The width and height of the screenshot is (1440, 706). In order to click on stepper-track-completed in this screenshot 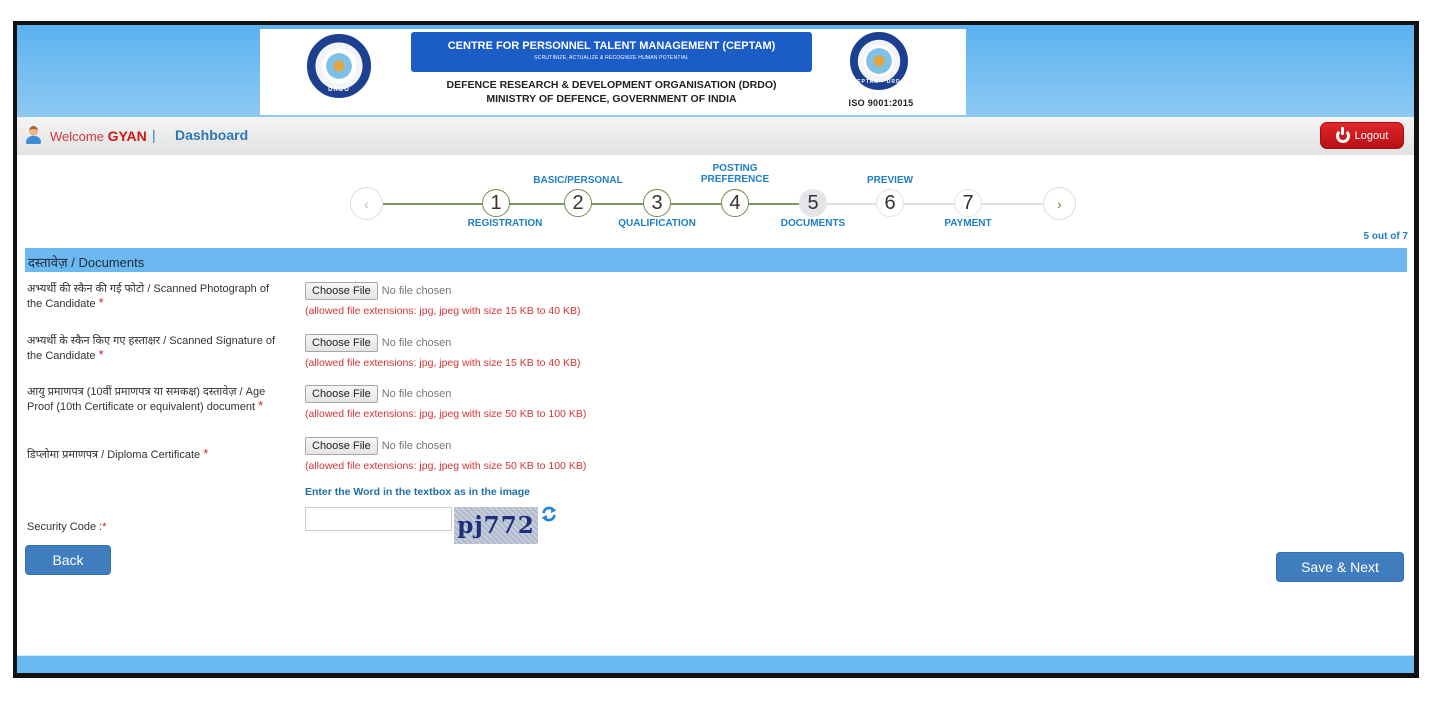, I will do `click(599, 204)`.